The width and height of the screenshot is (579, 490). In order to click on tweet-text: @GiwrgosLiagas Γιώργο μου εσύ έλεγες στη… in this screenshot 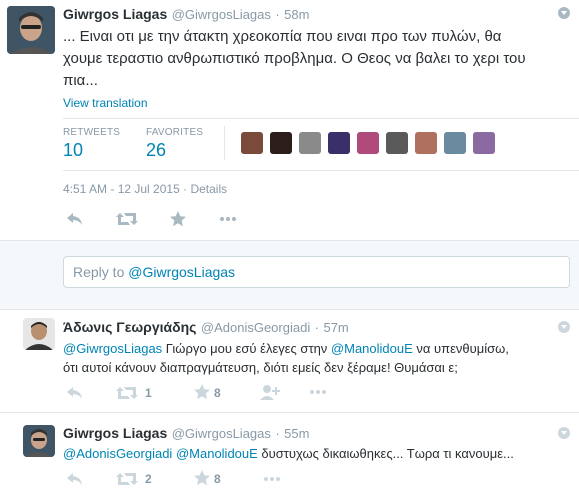, I will do `click(318, 358)`.